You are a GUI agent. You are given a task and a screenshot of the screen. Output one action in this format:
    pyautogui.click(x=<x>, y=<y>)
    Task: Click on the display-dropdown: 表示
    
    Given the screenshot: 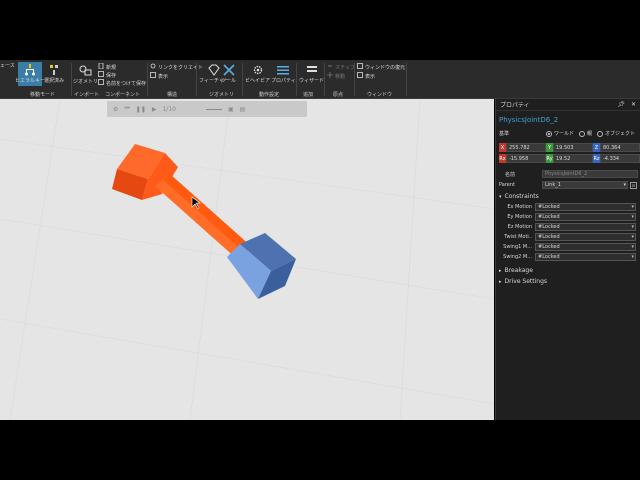 What is the action you would take?
    pyautogui.click(x=366, y=76)
    